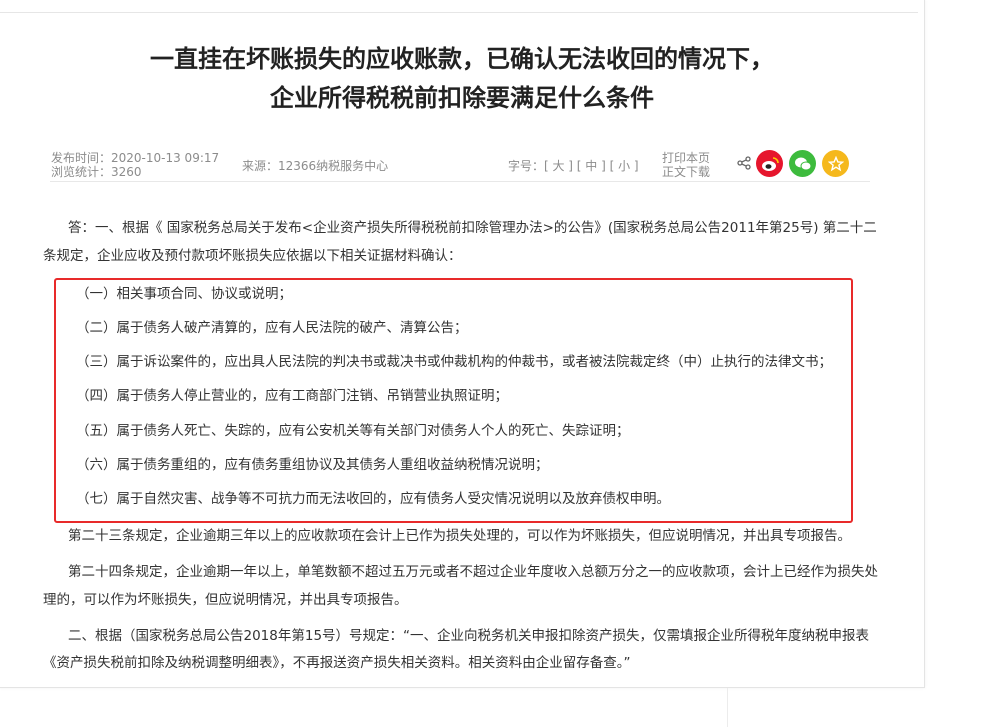 The width and height of the screenshot is (987, 727). What do you see at coordinates (225, 600) in the screenshot?
I see `article-24-line2: 理的，可以作为坏账损失，但应说明情况，并出具专项报告。` at bounding box center [225, 600].